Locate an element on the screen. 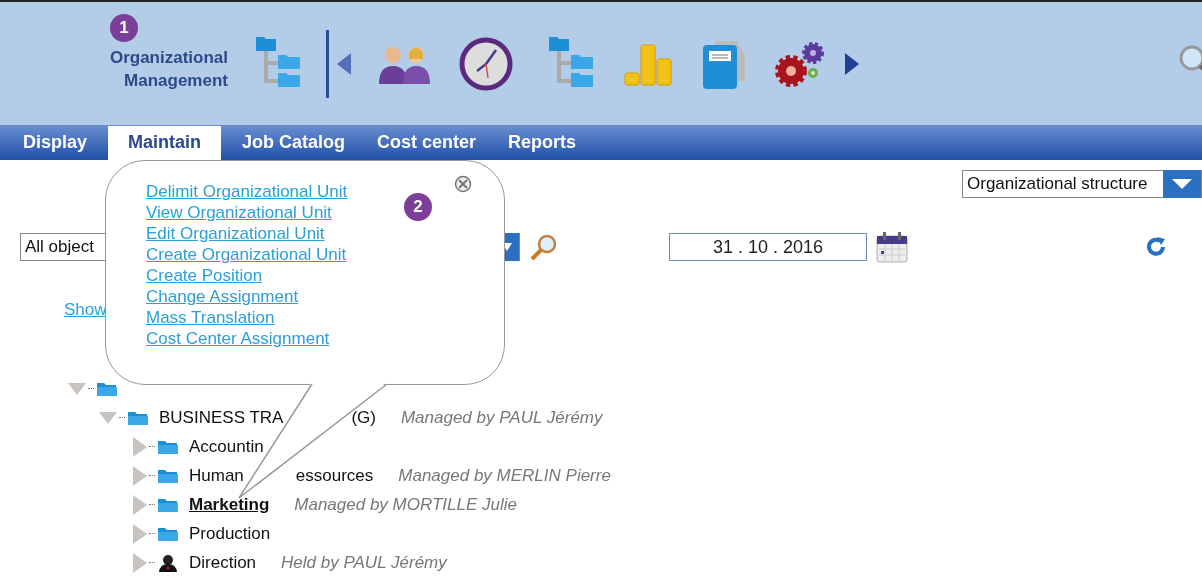  tree-node-label: Accountin is located at coordinates (226, 446).